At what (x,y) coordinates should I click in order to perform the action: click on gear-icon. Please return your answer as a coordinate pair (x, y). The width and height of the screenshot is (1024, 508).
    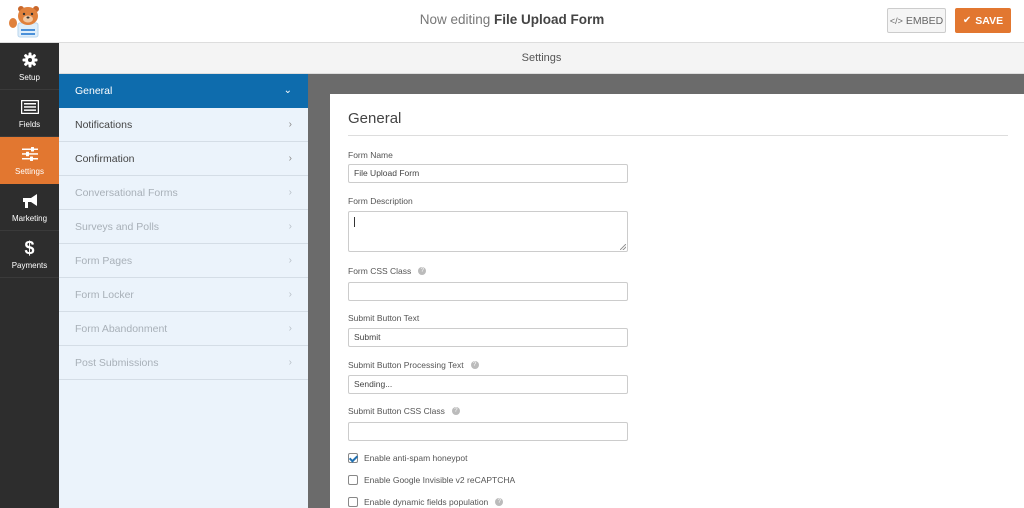
    Looking at the image, I should click on (30, 60).